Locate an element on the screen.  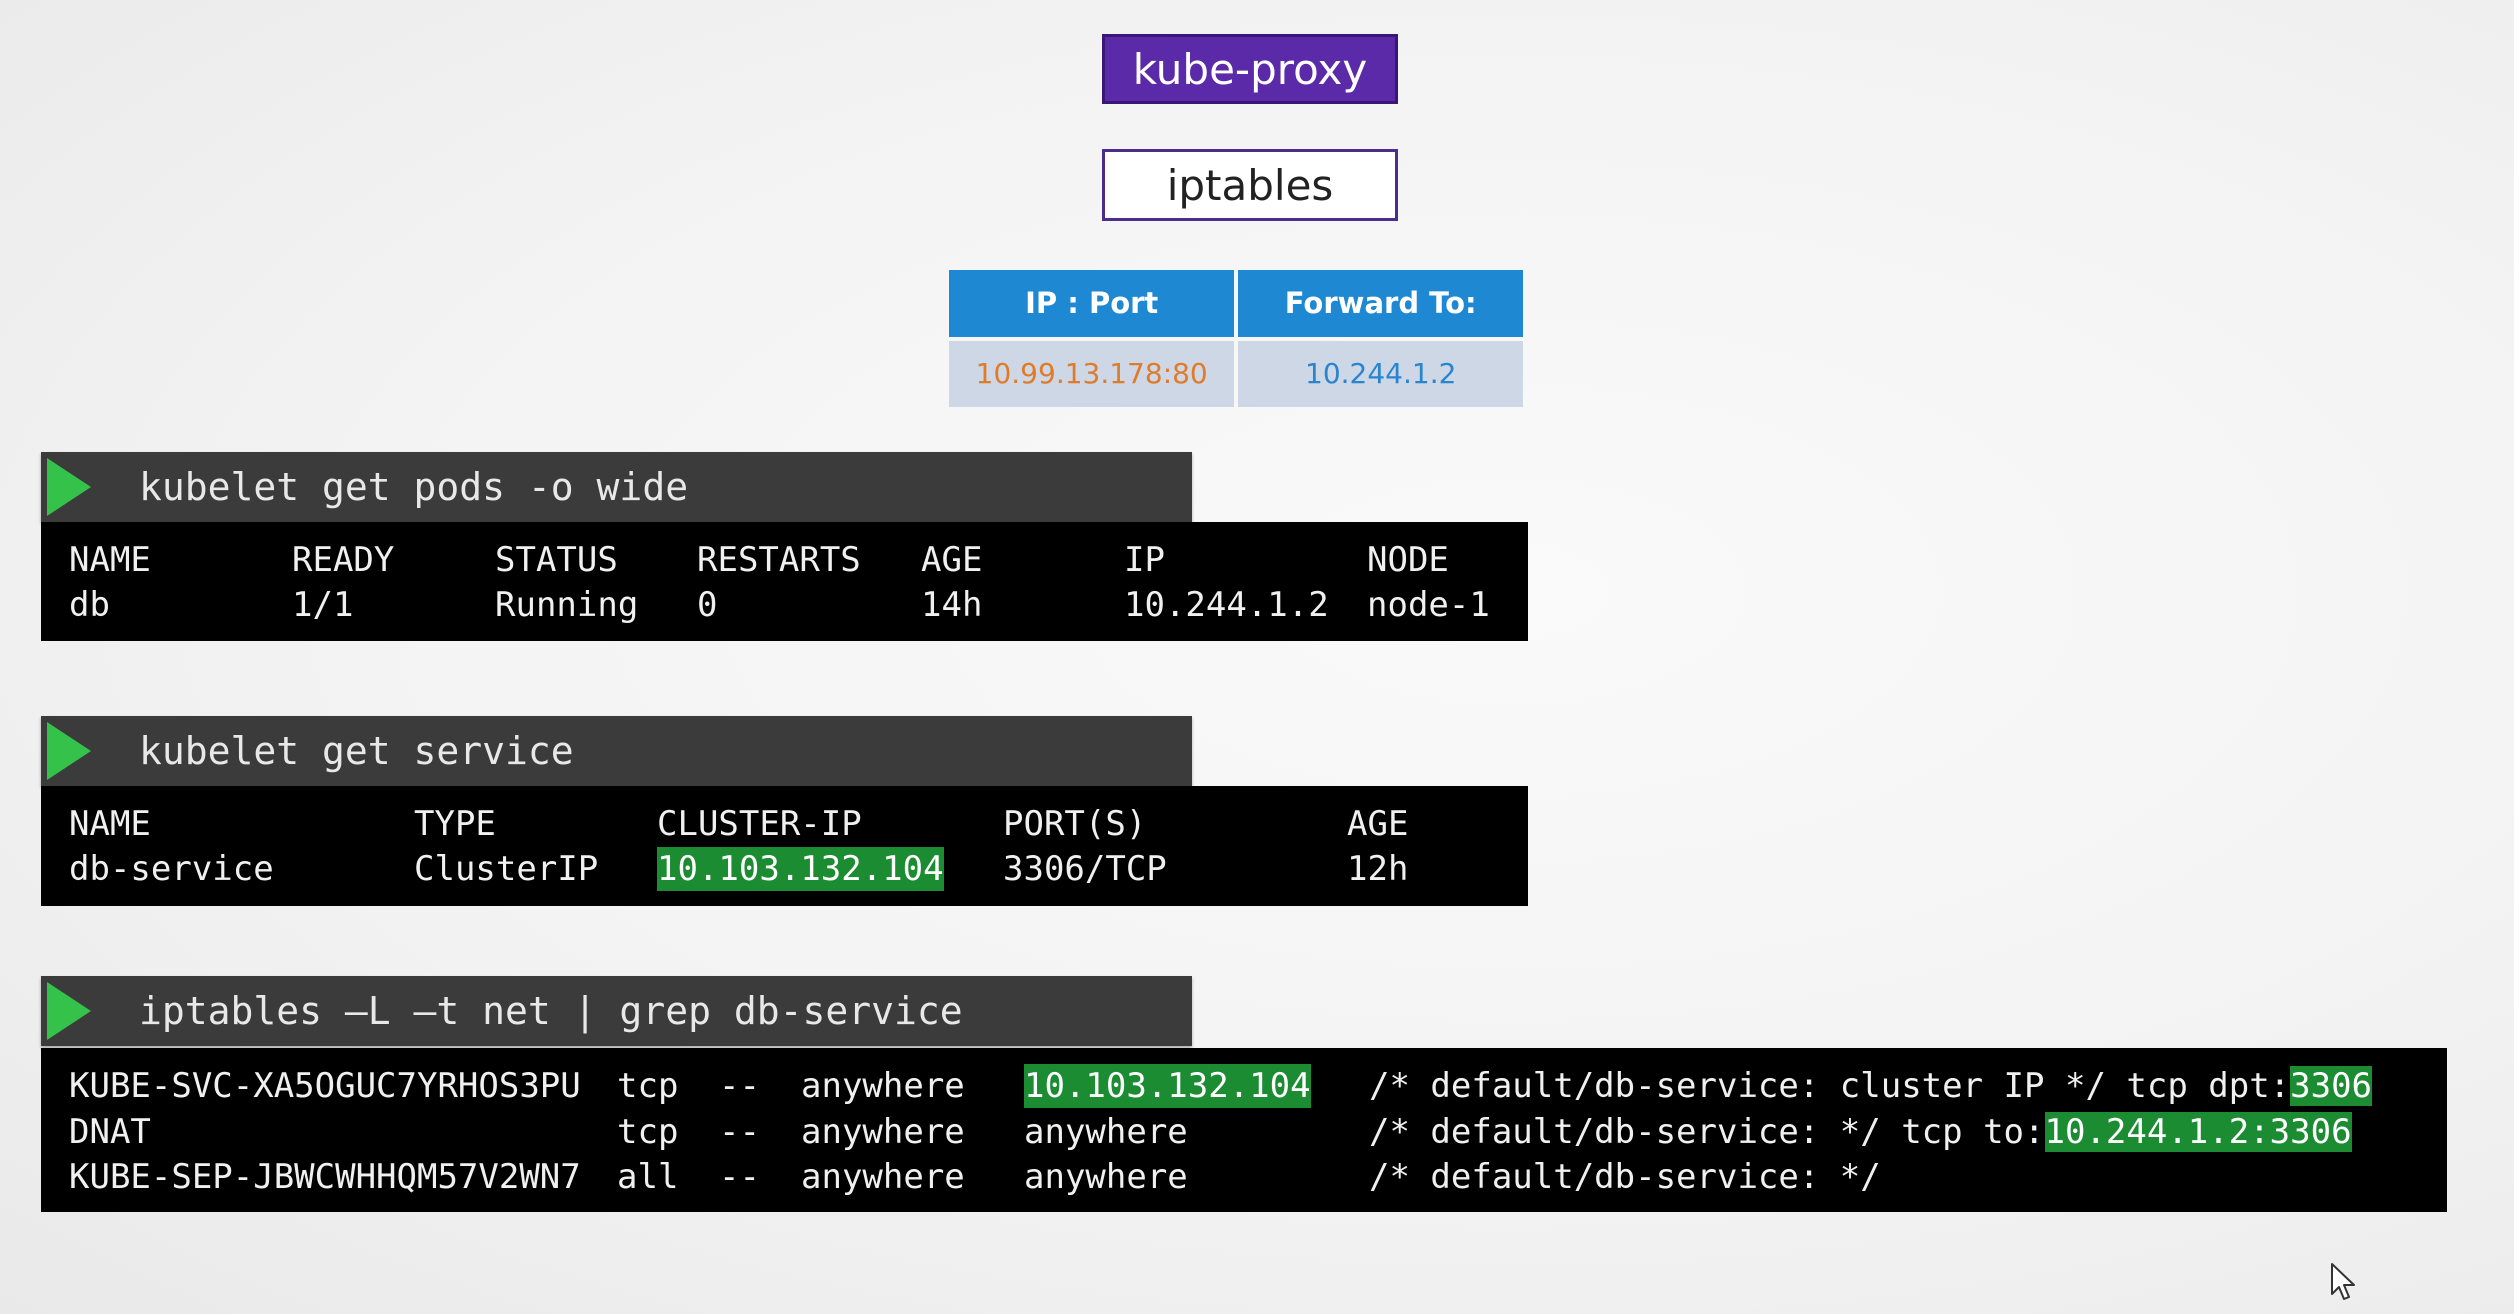
pods-command: kubelet get pods -o wide is located at coordinates (414, 487).